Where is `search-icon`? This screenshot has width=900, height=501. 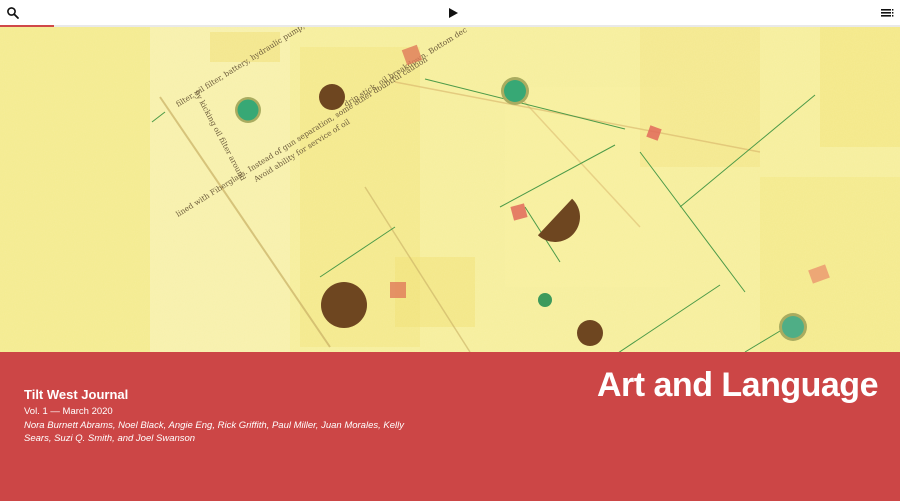 search-icon is located at coordinates (13, 13).